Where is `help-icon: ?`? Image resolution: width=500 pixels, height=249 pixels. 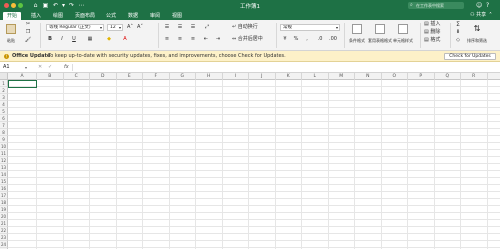
help-icon: ? is located at coordinates (487, 5).